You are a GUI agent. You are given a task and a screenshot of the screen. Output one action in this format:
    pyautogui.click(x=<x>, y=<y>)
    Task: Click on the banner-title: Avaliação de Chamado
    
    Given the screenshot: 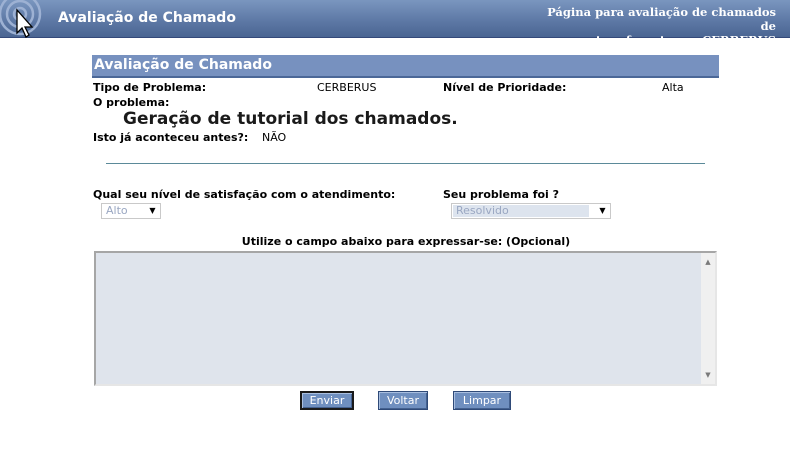 What is the action you would take?
    pyautogui.click(x=147, y=18)
    